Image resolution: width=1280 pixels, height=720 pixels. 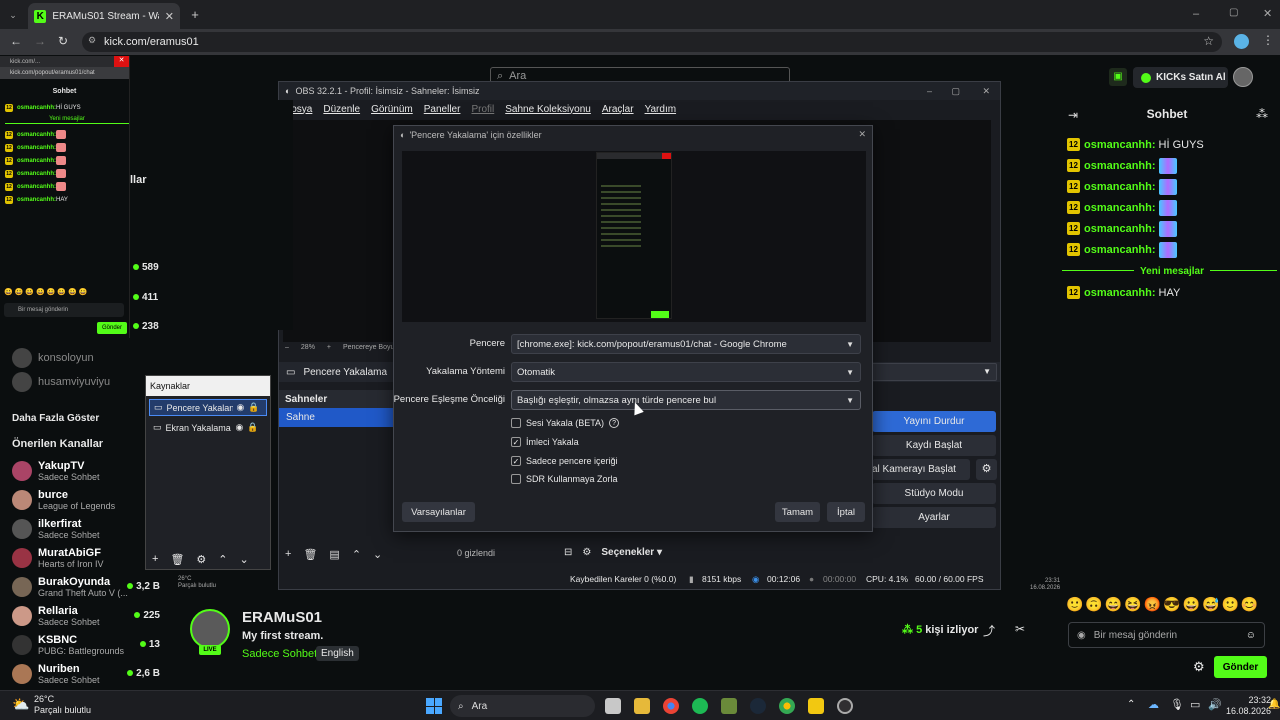 I want to click on close-tab-icon: ✕, so click(x=169, y=16).